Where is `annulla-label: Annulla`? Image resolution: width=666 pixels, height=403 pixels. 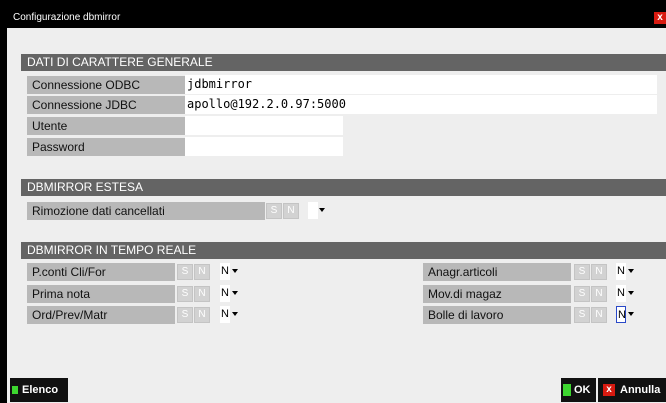 annulla-label: Annulla is located at coordinates (640, 390).